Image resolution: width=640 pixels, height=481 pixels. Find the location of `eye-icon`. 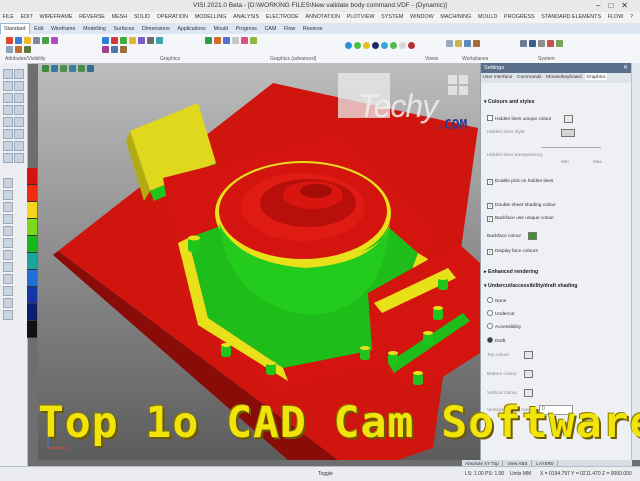

eye-icon is located at coordinates (36, 40).